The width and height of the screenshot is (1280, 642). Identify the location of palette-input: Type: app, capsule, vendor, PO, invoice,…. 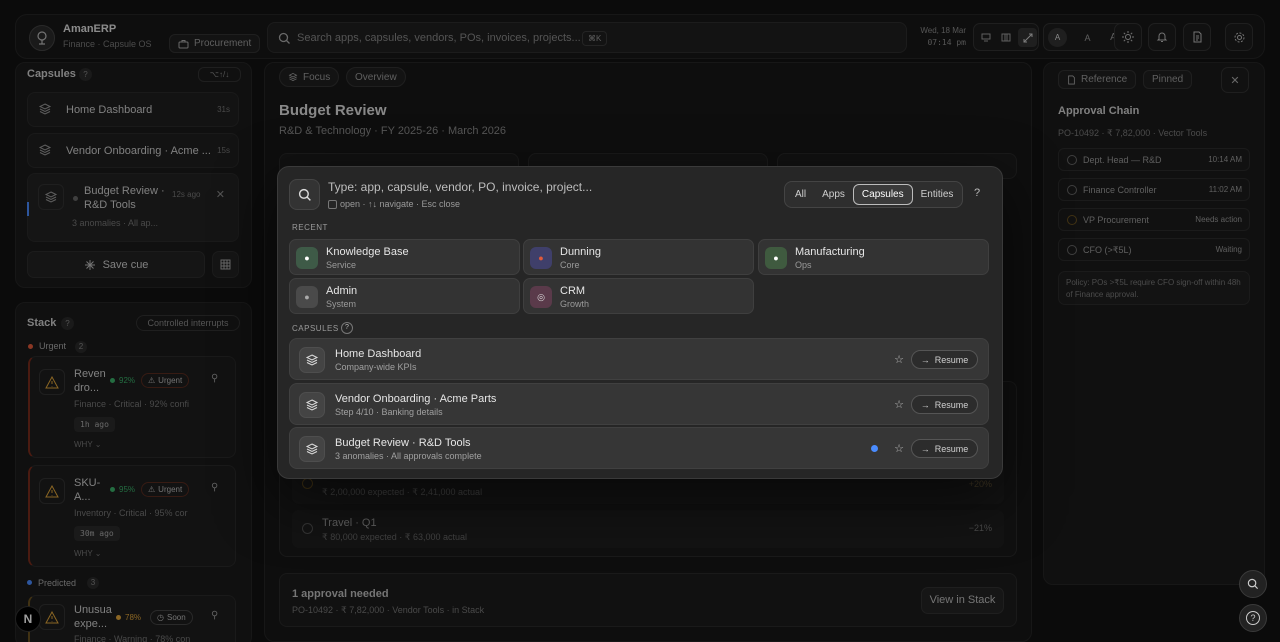
(460, 187).